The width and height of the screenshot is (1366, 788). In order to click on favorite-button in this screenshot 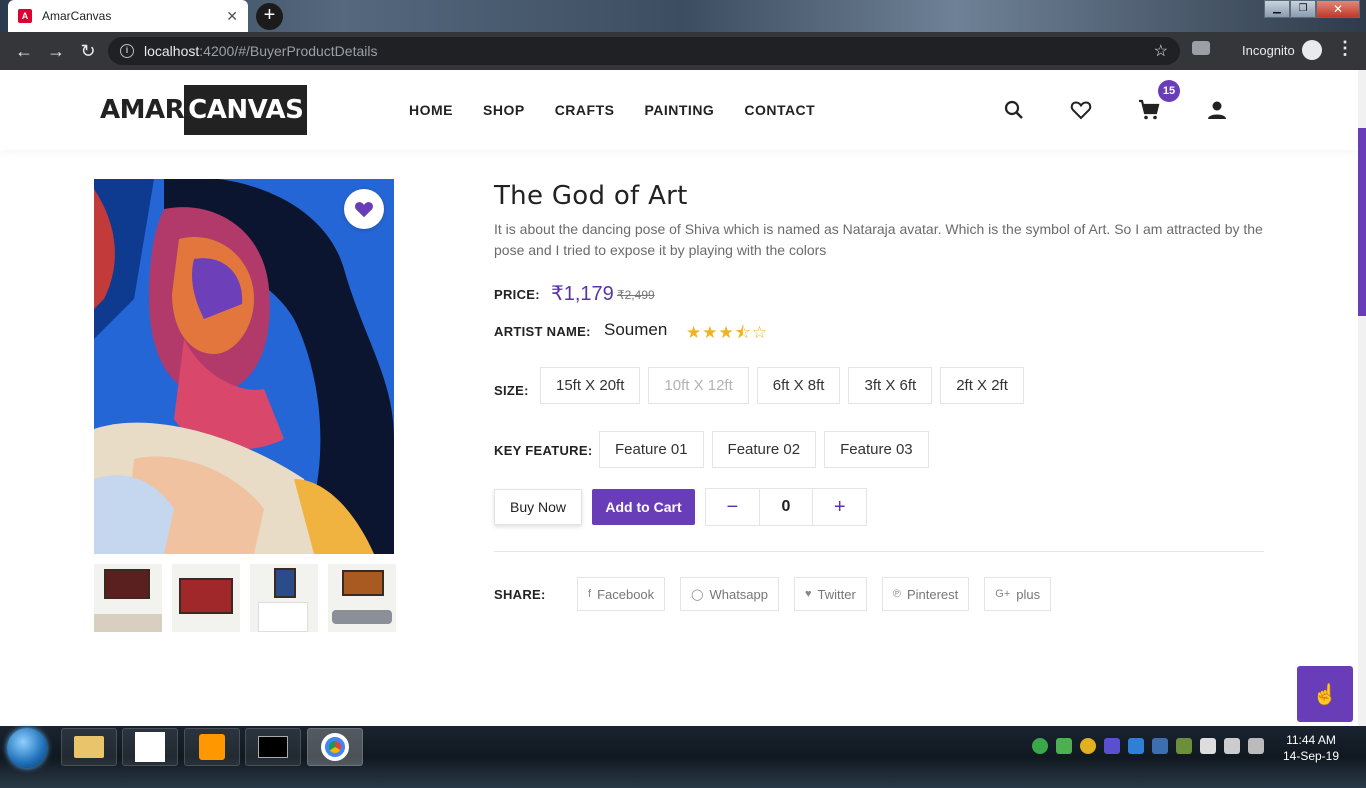, I will do `click(364, 209)`.